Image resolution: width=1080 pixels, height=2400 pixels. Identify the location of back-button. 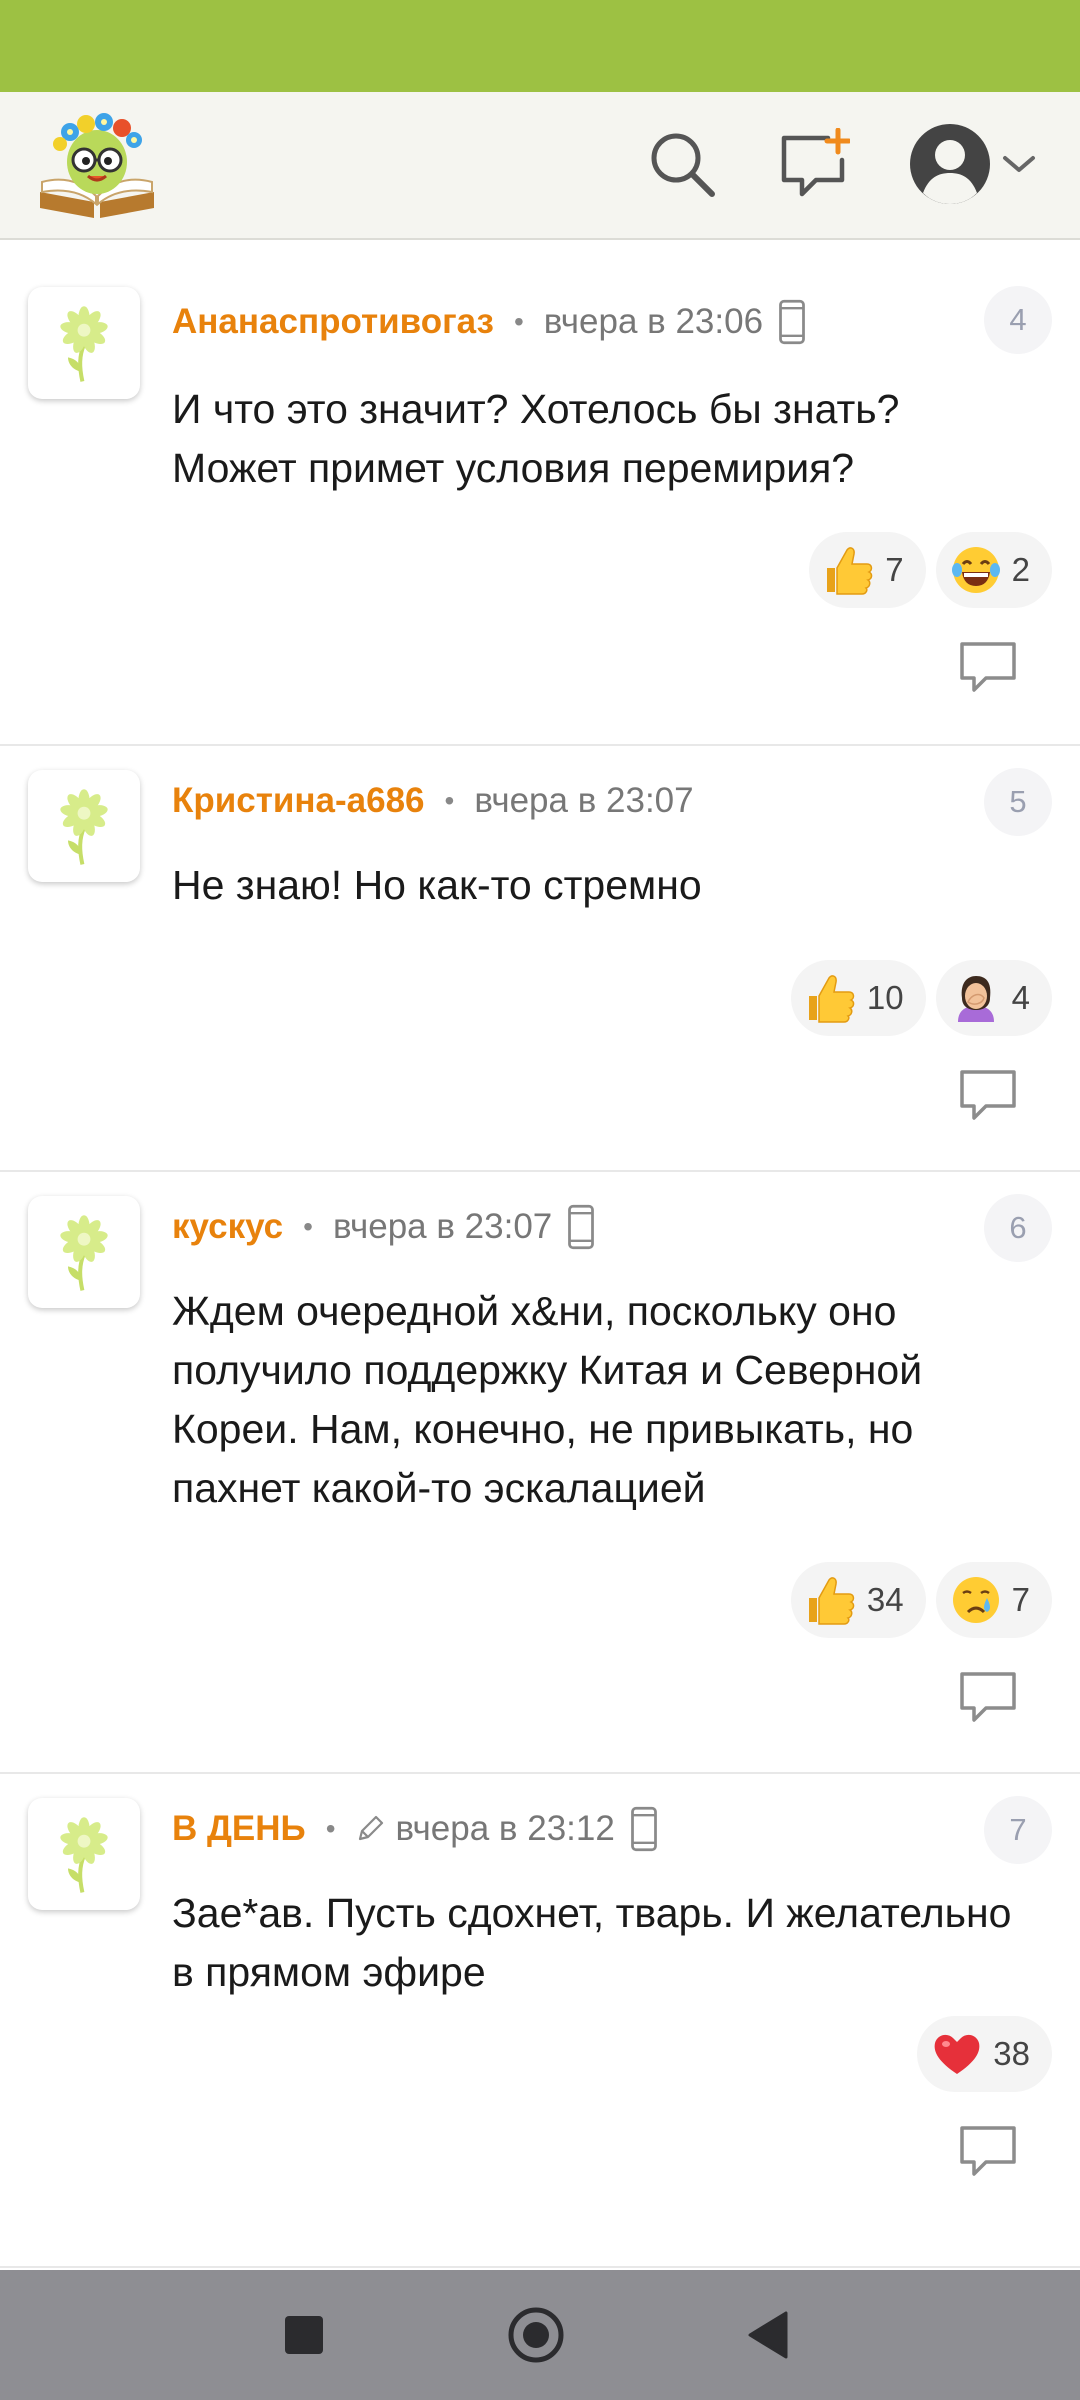
(768, 2335).